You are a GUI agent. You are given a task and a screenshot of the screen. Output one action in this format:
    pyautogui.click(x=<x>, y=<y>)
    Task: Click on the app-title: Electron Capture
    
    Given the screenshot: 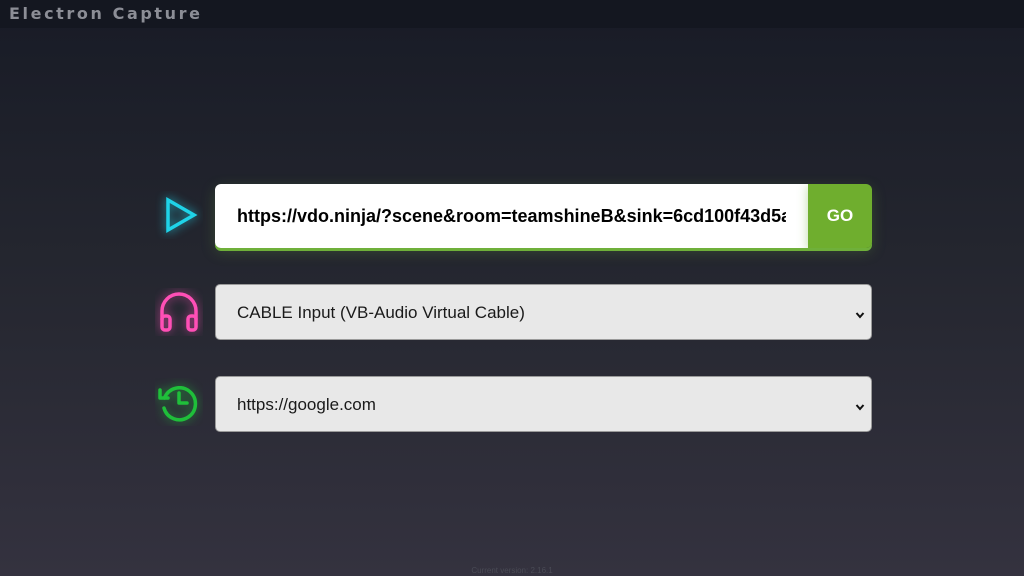 What is the action you would take?
    pyautogui.click(x=106, y=13)
    